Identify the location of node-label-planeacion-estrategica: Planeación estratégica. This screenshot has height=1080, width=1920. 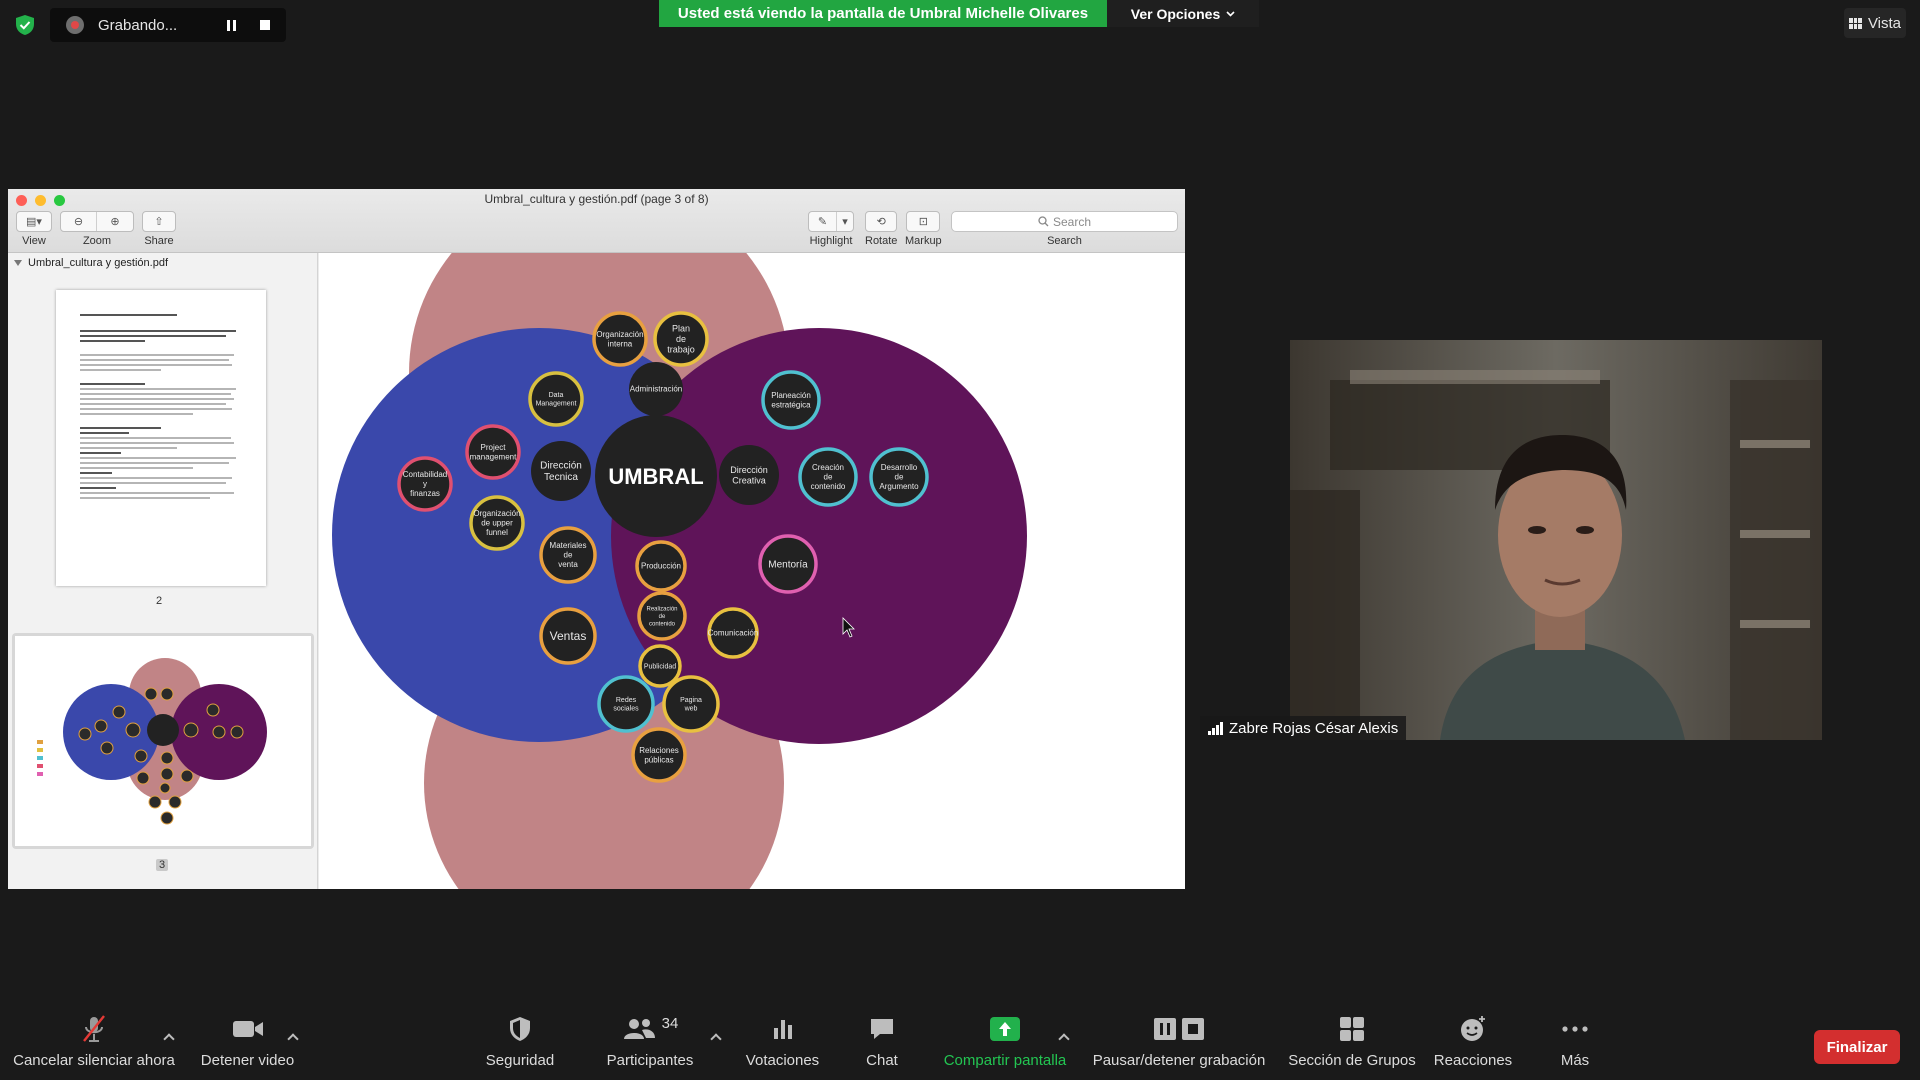
(791, 400).